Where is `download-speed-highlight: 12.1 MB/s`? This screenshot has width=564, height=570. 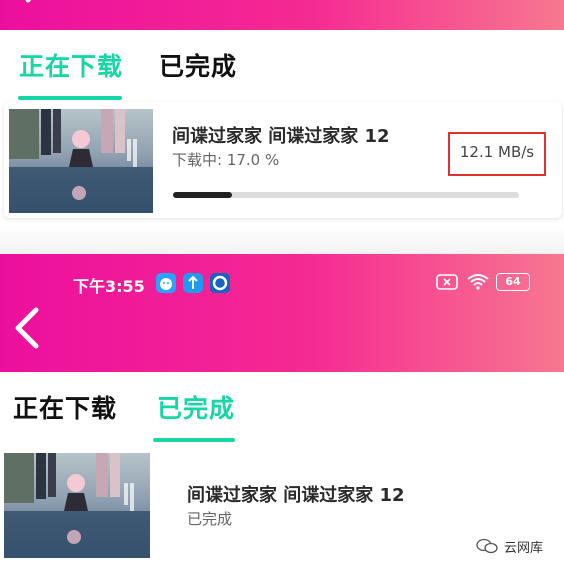 download-speed-highlight: 12.1 MB/s is located at coordinates (497, 154).